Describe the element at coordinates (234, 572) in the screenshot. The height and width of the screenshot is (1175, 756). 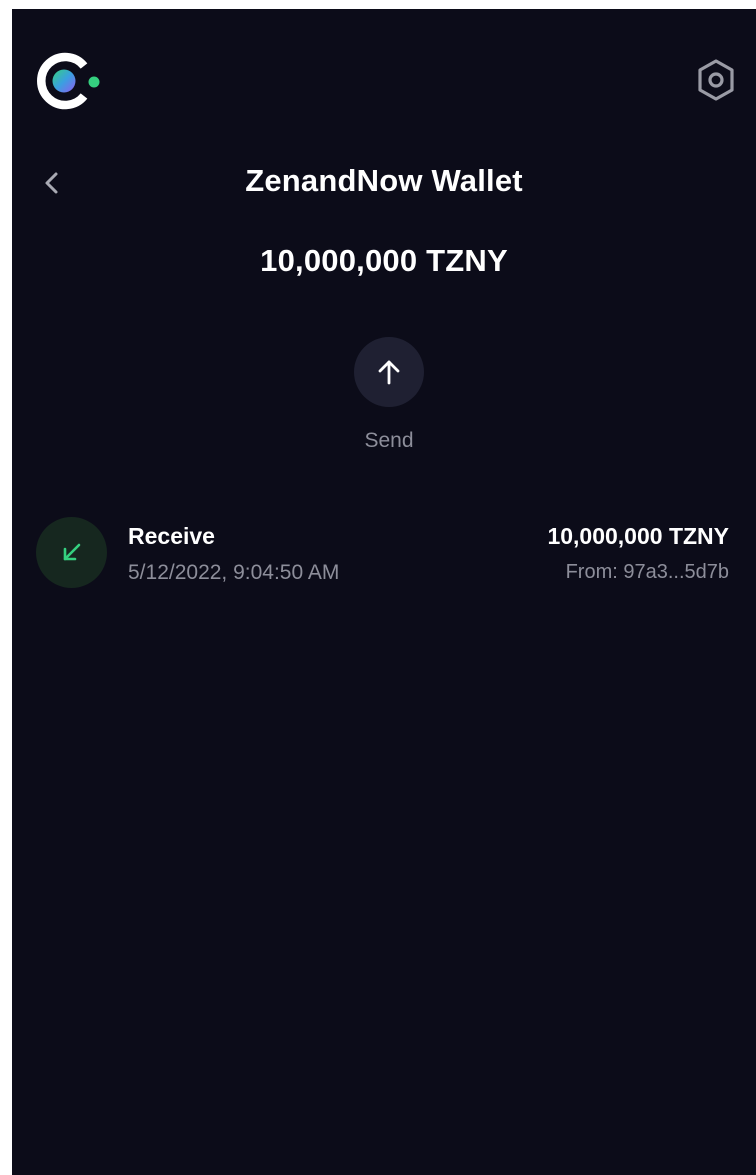
I see `transaction-date: 5/12/2022, 9:04:50 AM` at that location.